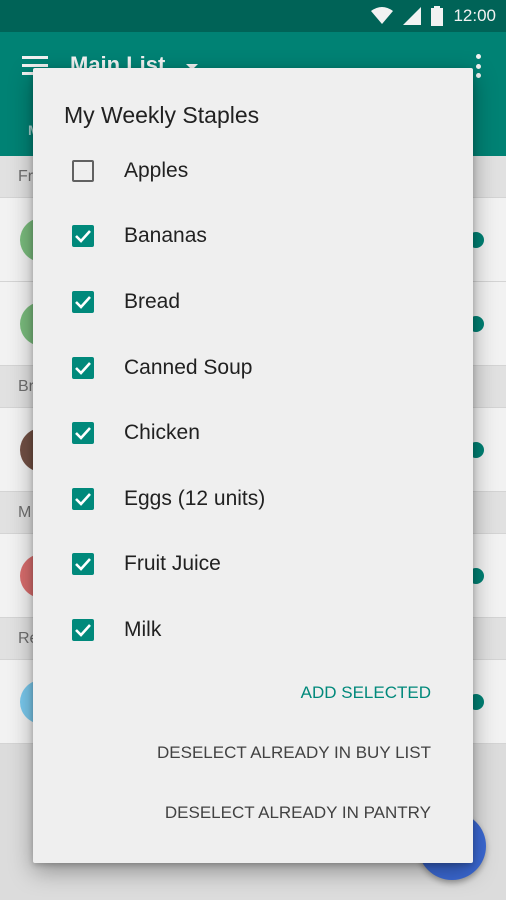 The image size is (506, 900). Describe the element at coordinates (156, 170) in the screenshot. I see `item-label: Apples` at that location.